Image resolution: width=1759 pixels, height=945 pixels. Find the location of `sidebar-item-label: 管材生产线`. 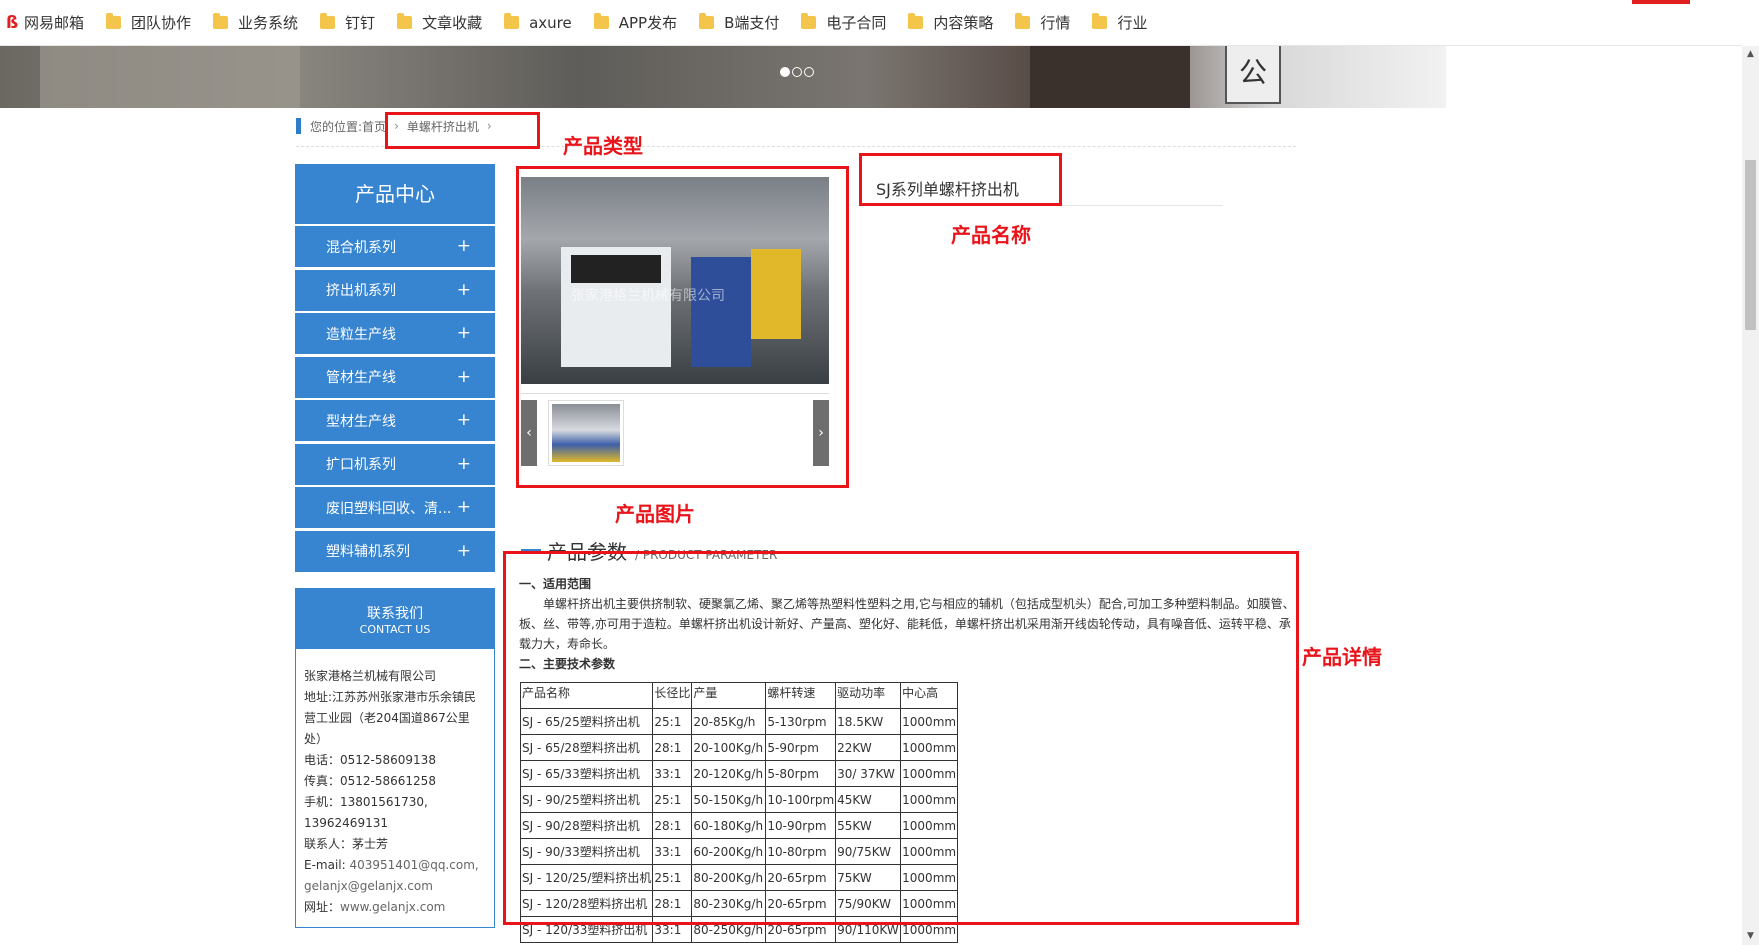

sidebar-item-label: 管材生产线 is located at coordinates (361, 378).